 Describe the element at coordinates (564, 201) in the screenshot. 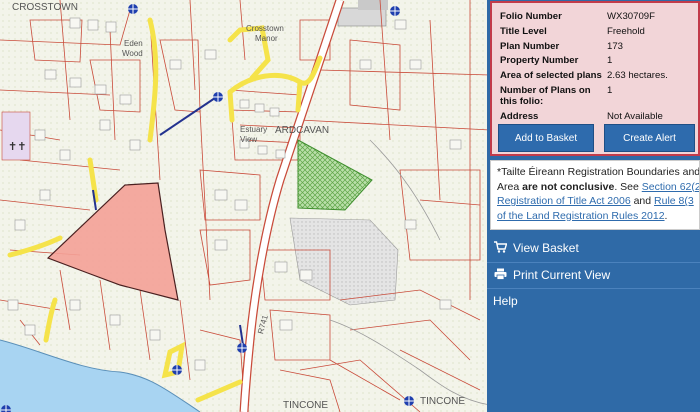

I see `registration-act-link: Registration of Title Act 2006` at that location.